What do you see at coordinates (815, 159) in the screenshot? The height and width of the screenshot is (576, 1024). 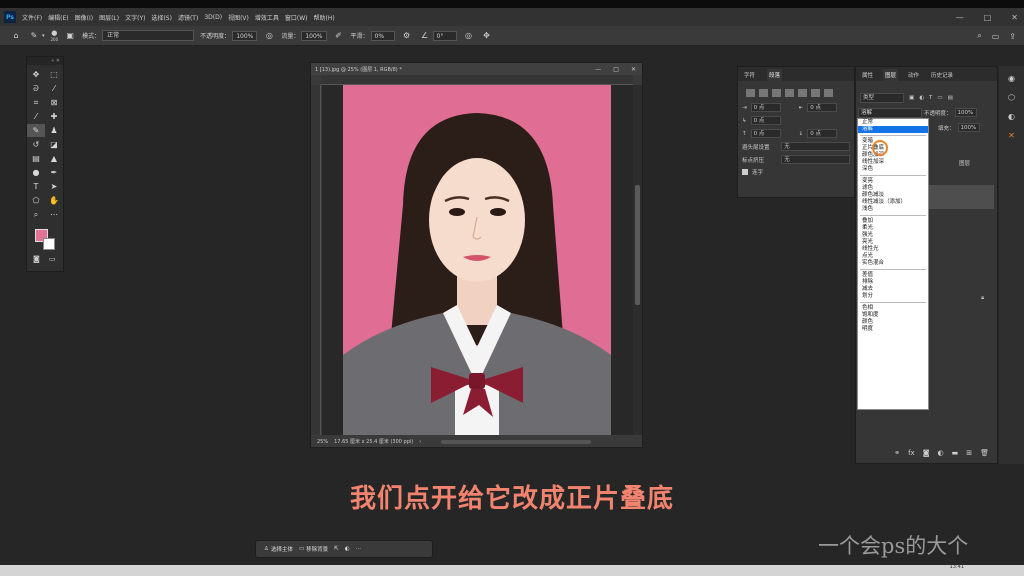 I see `mojikumi-select: 无` at bounding box center [815, 159].